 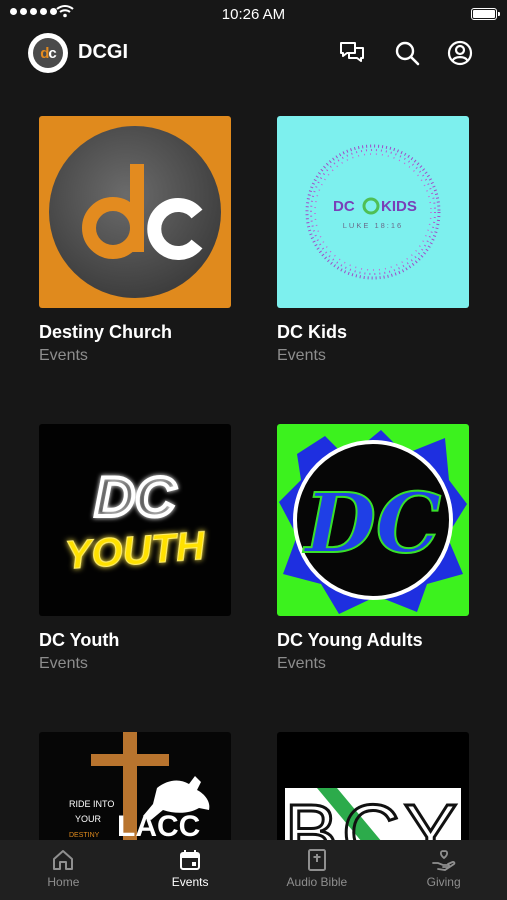 I want to click on bible-icon, so click(x=316, y=860).